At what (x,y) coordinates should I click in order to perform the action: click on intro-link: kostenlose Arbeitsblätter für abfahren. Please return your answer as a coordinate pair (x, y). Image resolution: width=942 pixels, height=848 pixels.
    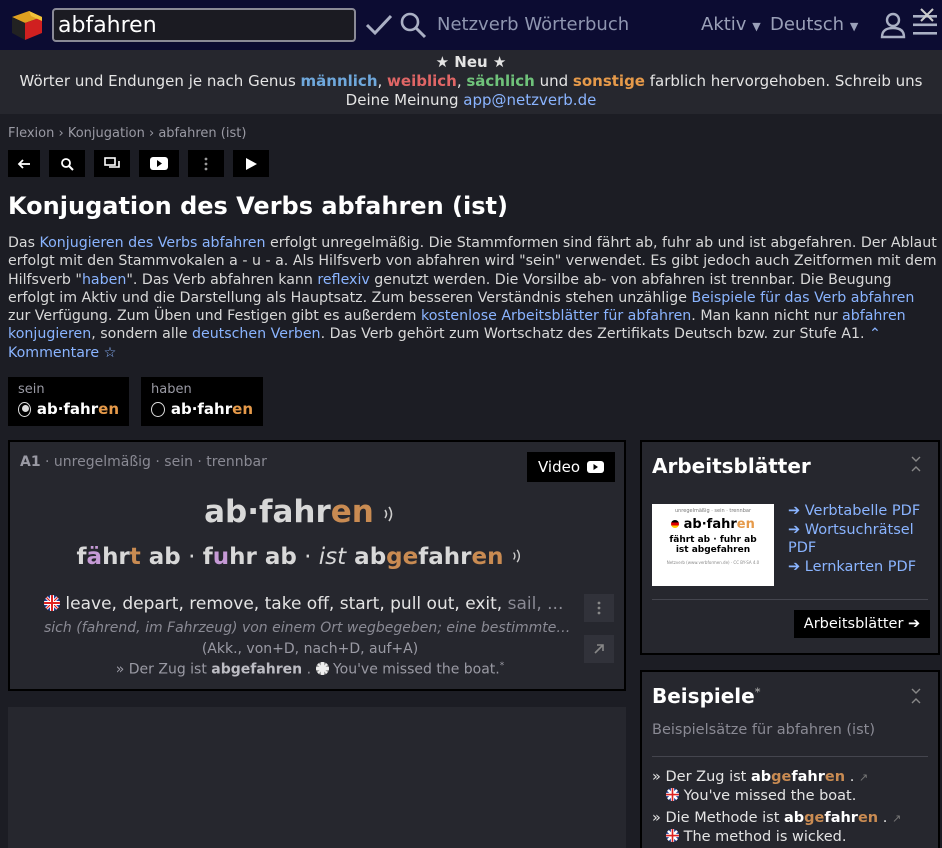
    Looking at the image, I should click on (556, 316).